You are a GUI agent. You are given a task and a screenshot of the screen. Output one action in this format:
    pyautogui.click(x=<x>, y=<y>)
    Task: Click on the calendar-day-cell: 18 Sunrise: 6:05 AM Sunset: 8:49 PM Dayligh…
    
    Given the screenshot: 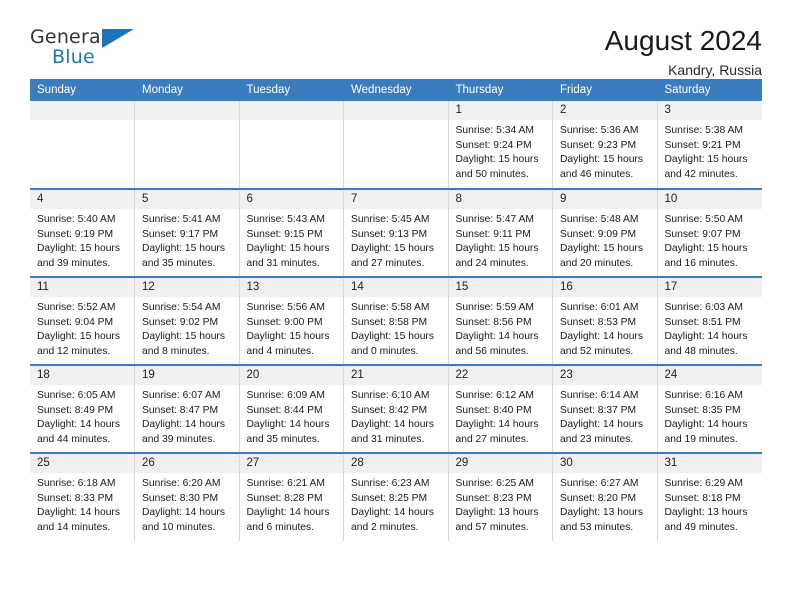 What is the action you would take?
    pyautogui.click(x=82, y=408)
    